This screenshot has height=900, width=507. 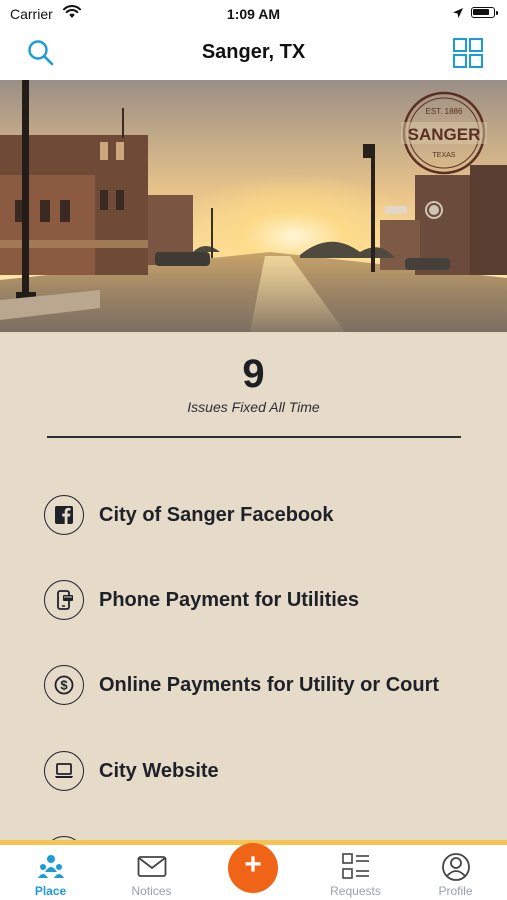 I want to click on laptop-icon, so click(x=64, y=771).